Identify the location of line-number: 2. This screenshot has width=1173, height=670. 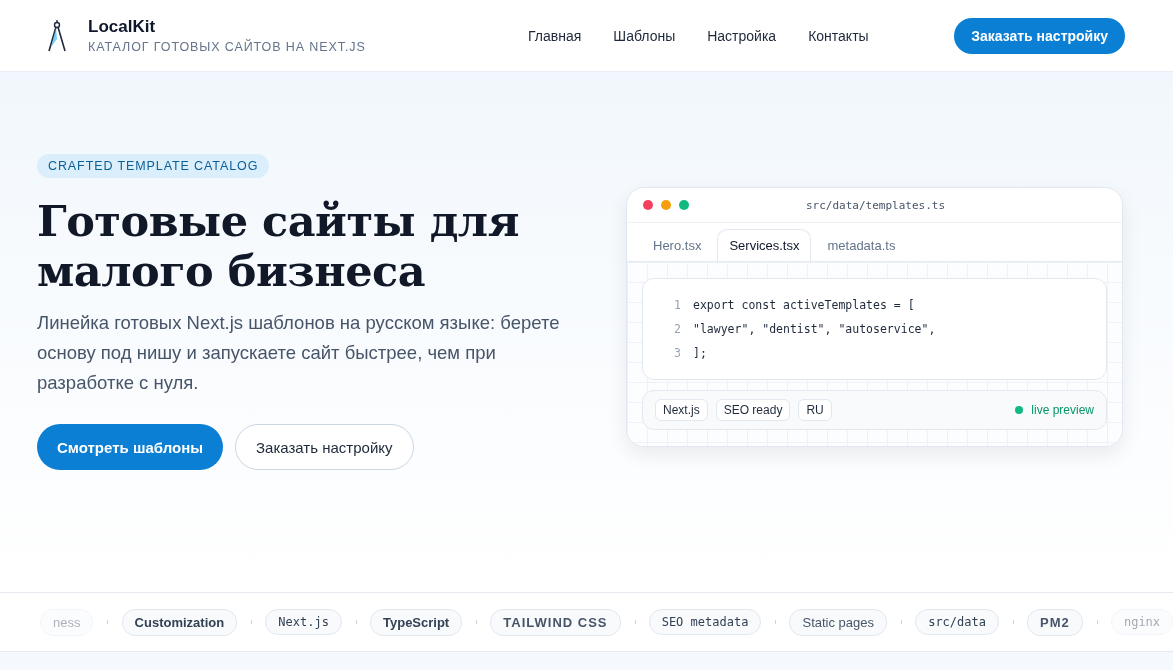
(677, 329).